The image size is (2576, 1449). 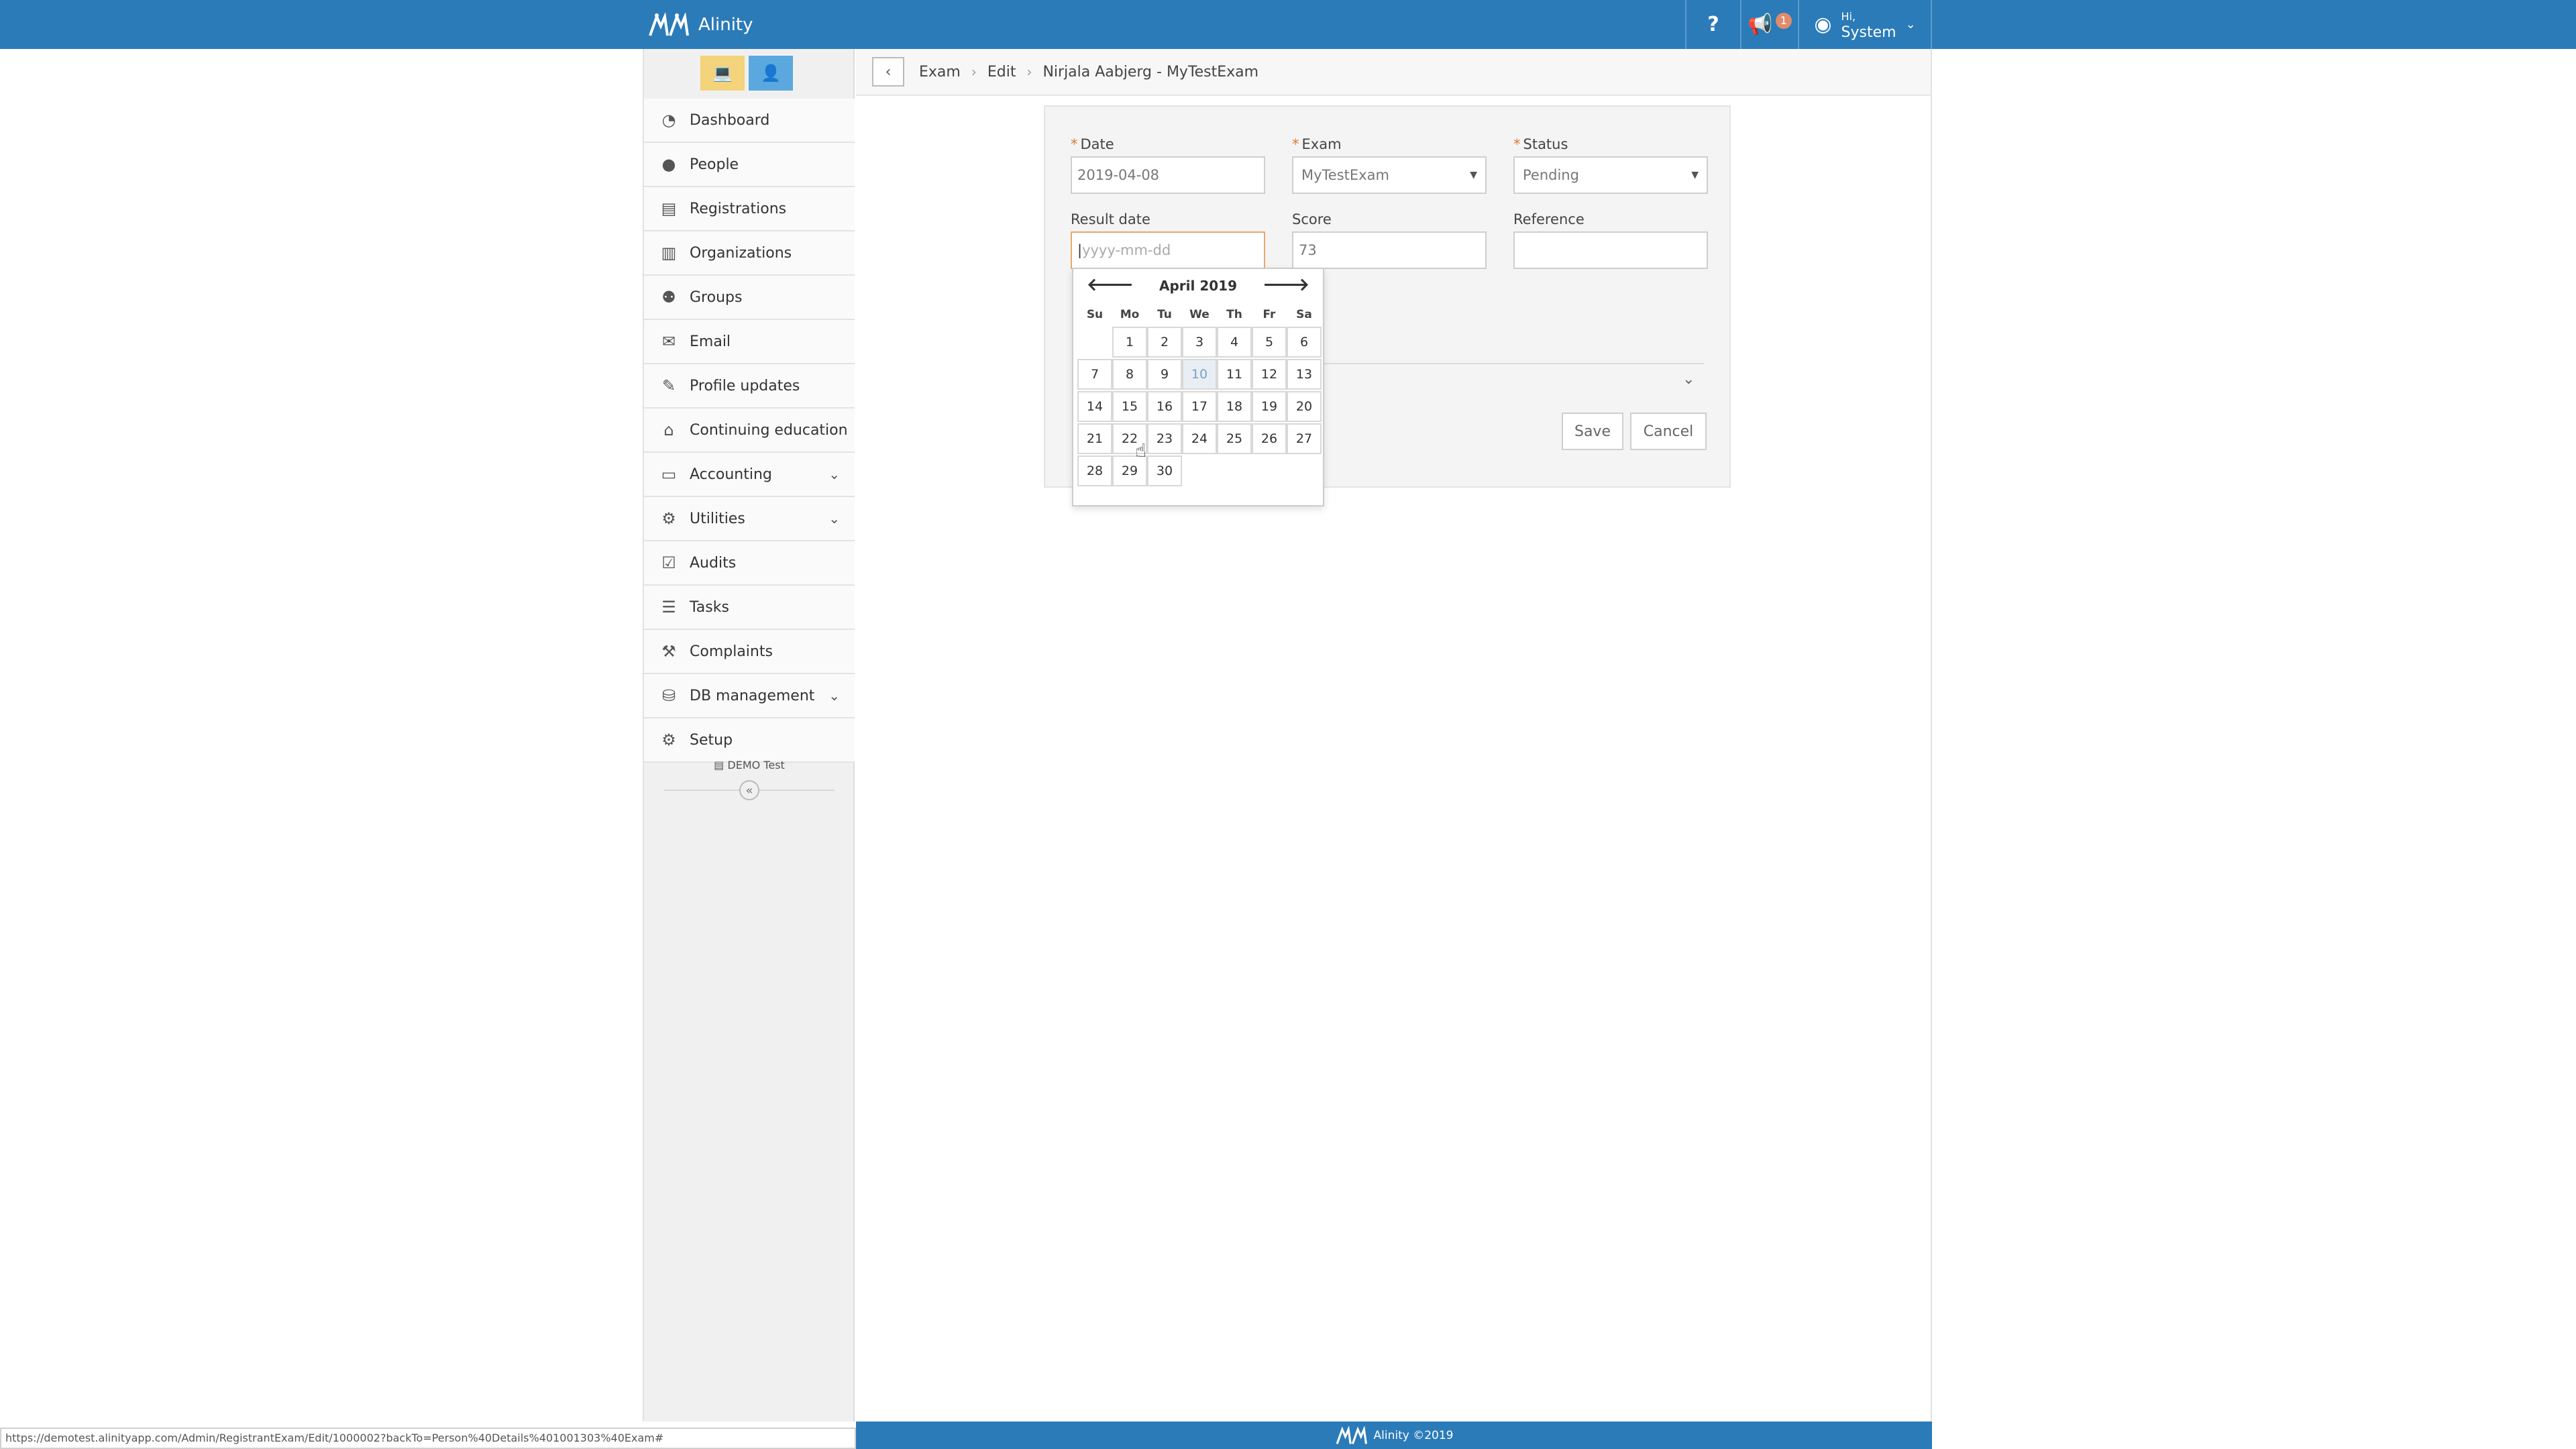 What do you see at coordinates (749, 696) in the screenshot?
I see `sidebar-item-db-management: ⛁ DB management ⌄` at bounding box center [749, 696].